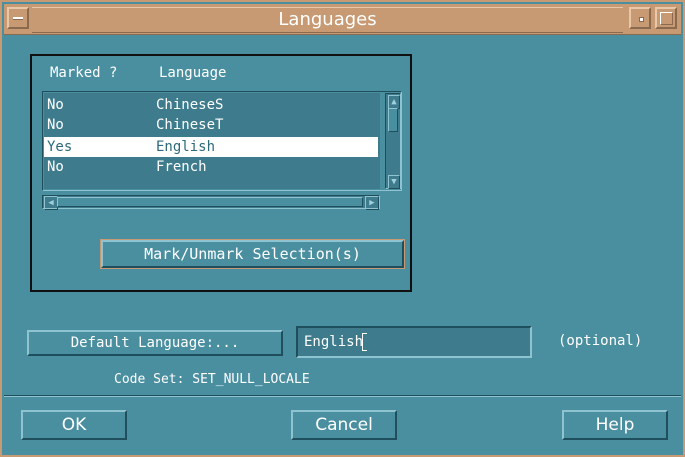 The image size is (685, 457). What do you see at coordinates (394, 102) in the screenshot?
I see `scroll-up-arrow-icon: ▲` at bounding box center [394, 102].